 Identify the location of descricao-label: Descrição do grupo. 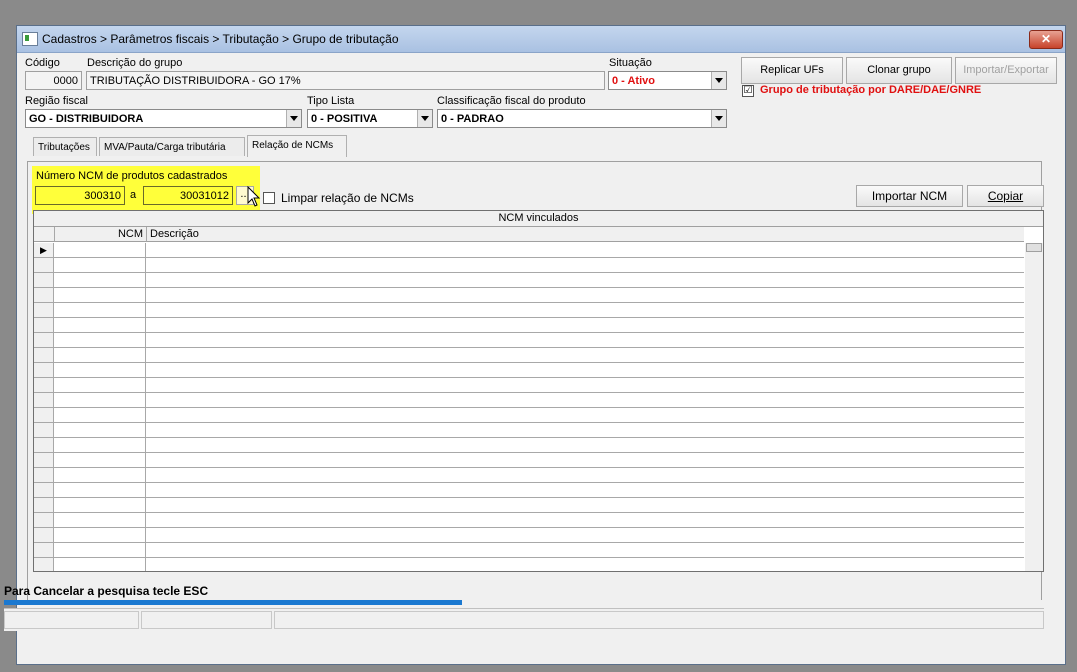
(135, 63).